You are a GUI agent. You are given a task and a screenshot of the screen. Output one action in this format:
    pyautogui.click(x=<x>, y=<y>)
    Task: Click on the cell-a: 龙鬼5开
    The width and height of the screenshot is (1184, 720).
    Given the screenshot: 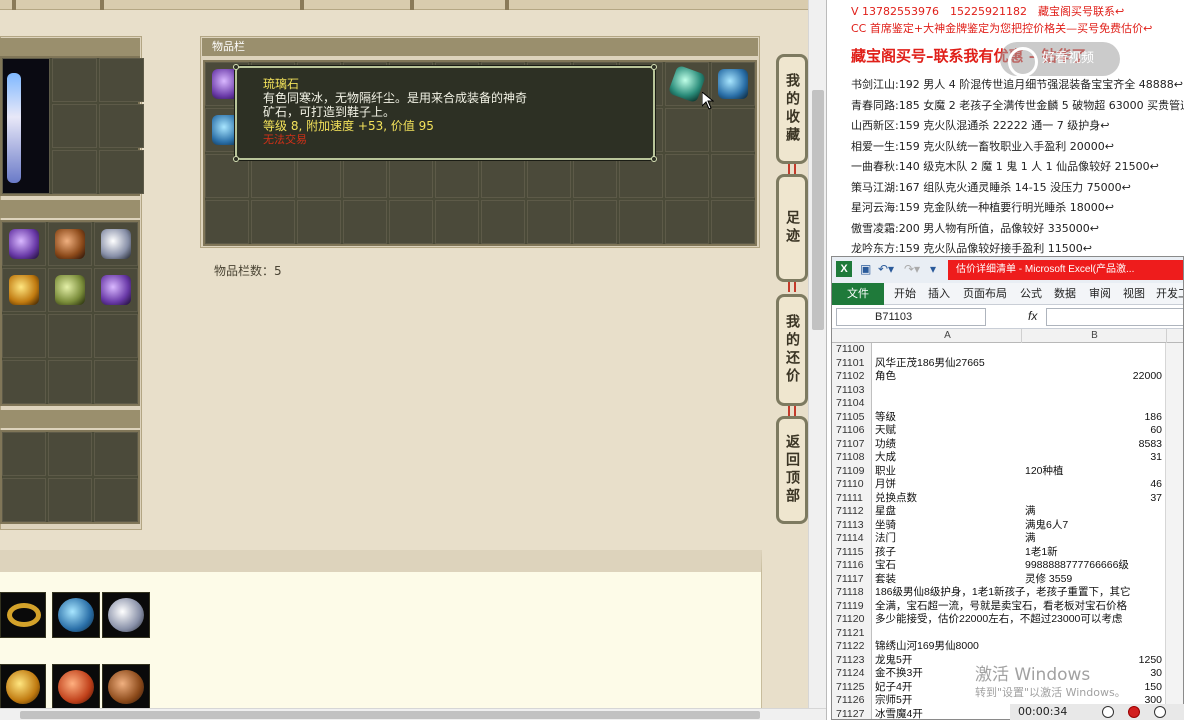 What is the action you would take?
    pyautogui.click(x=893, y=661)
    